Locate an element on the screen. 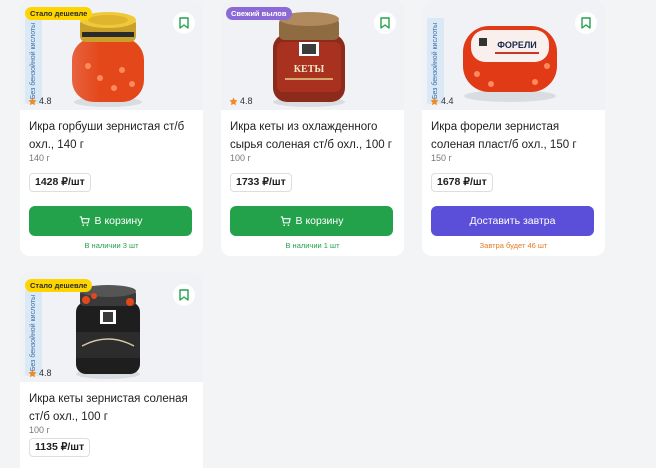  rating-value: 4.4 is located at coordinates (447, 101).